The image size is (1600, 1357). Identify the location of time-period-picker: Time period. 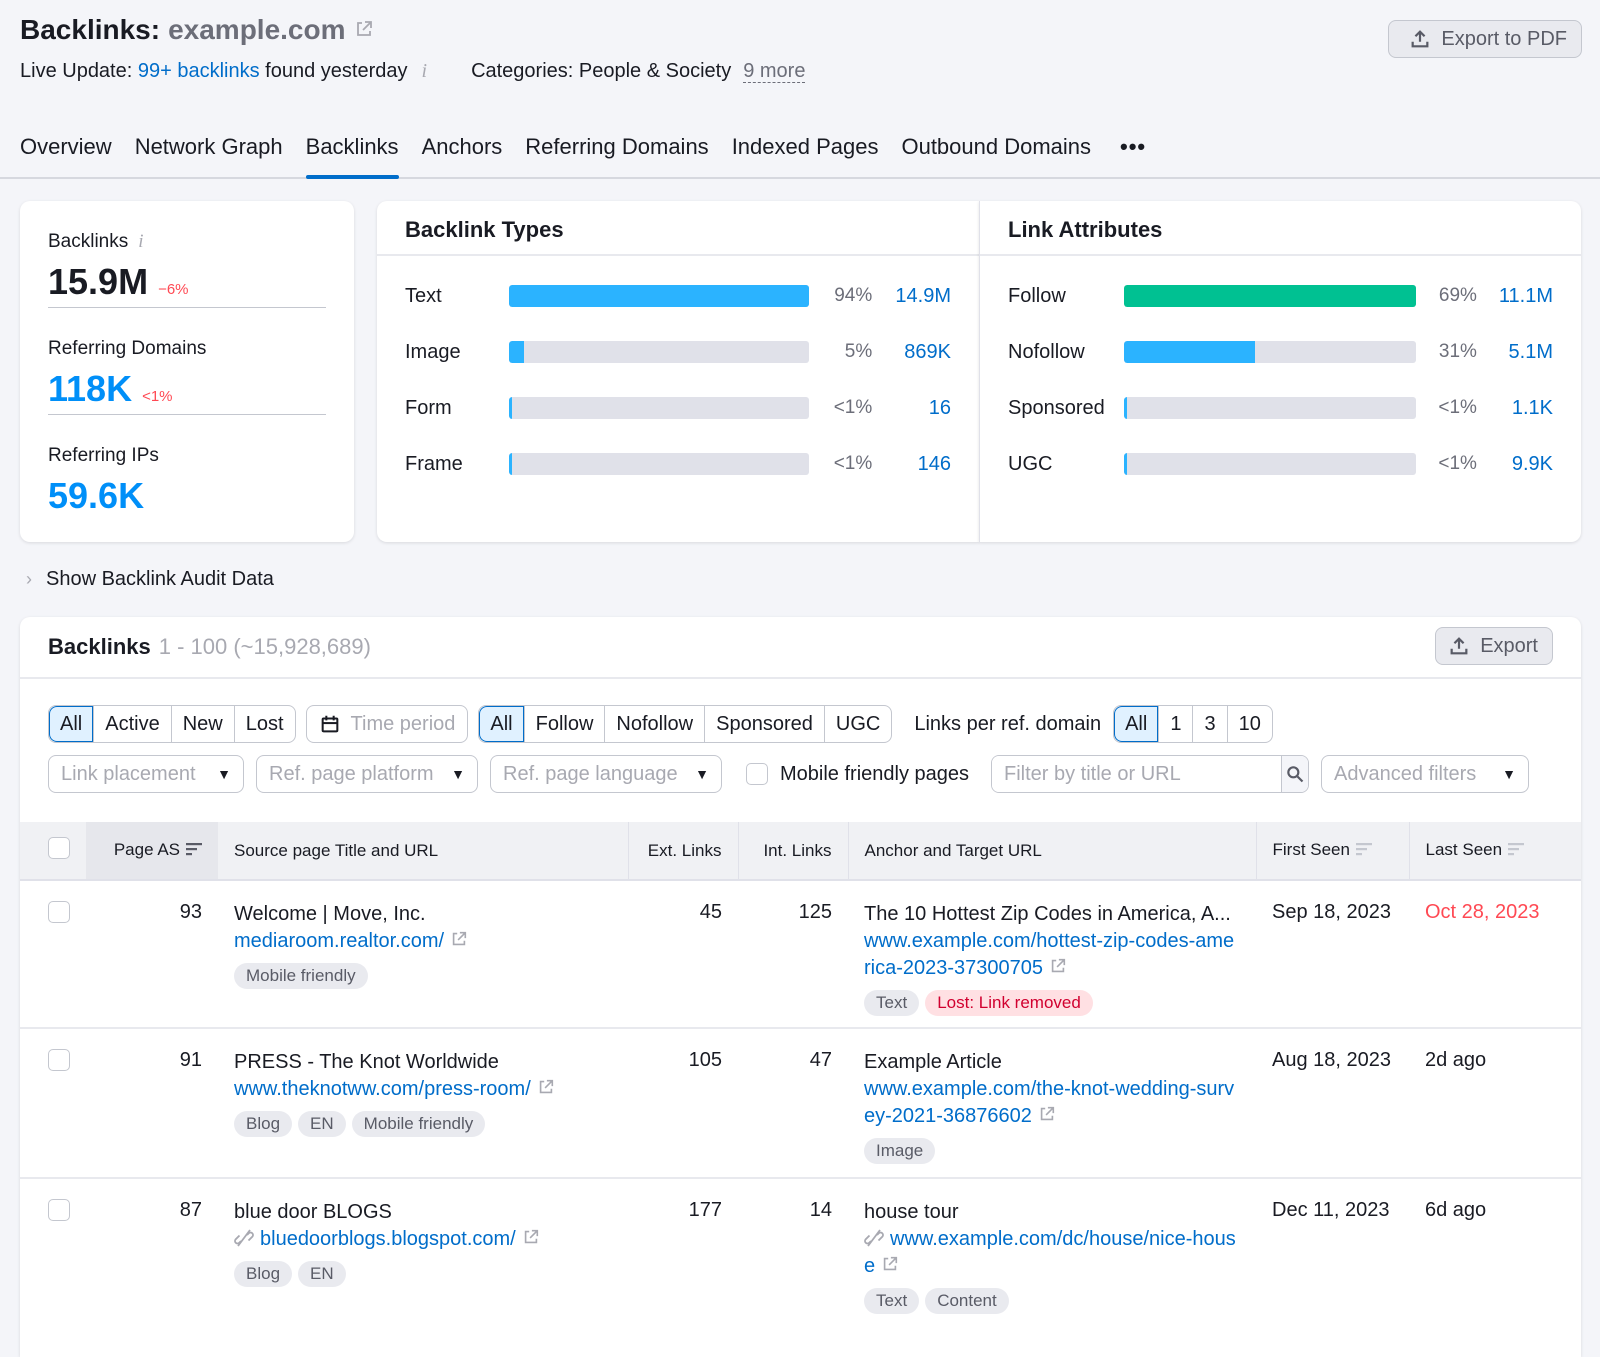
(387, 724).